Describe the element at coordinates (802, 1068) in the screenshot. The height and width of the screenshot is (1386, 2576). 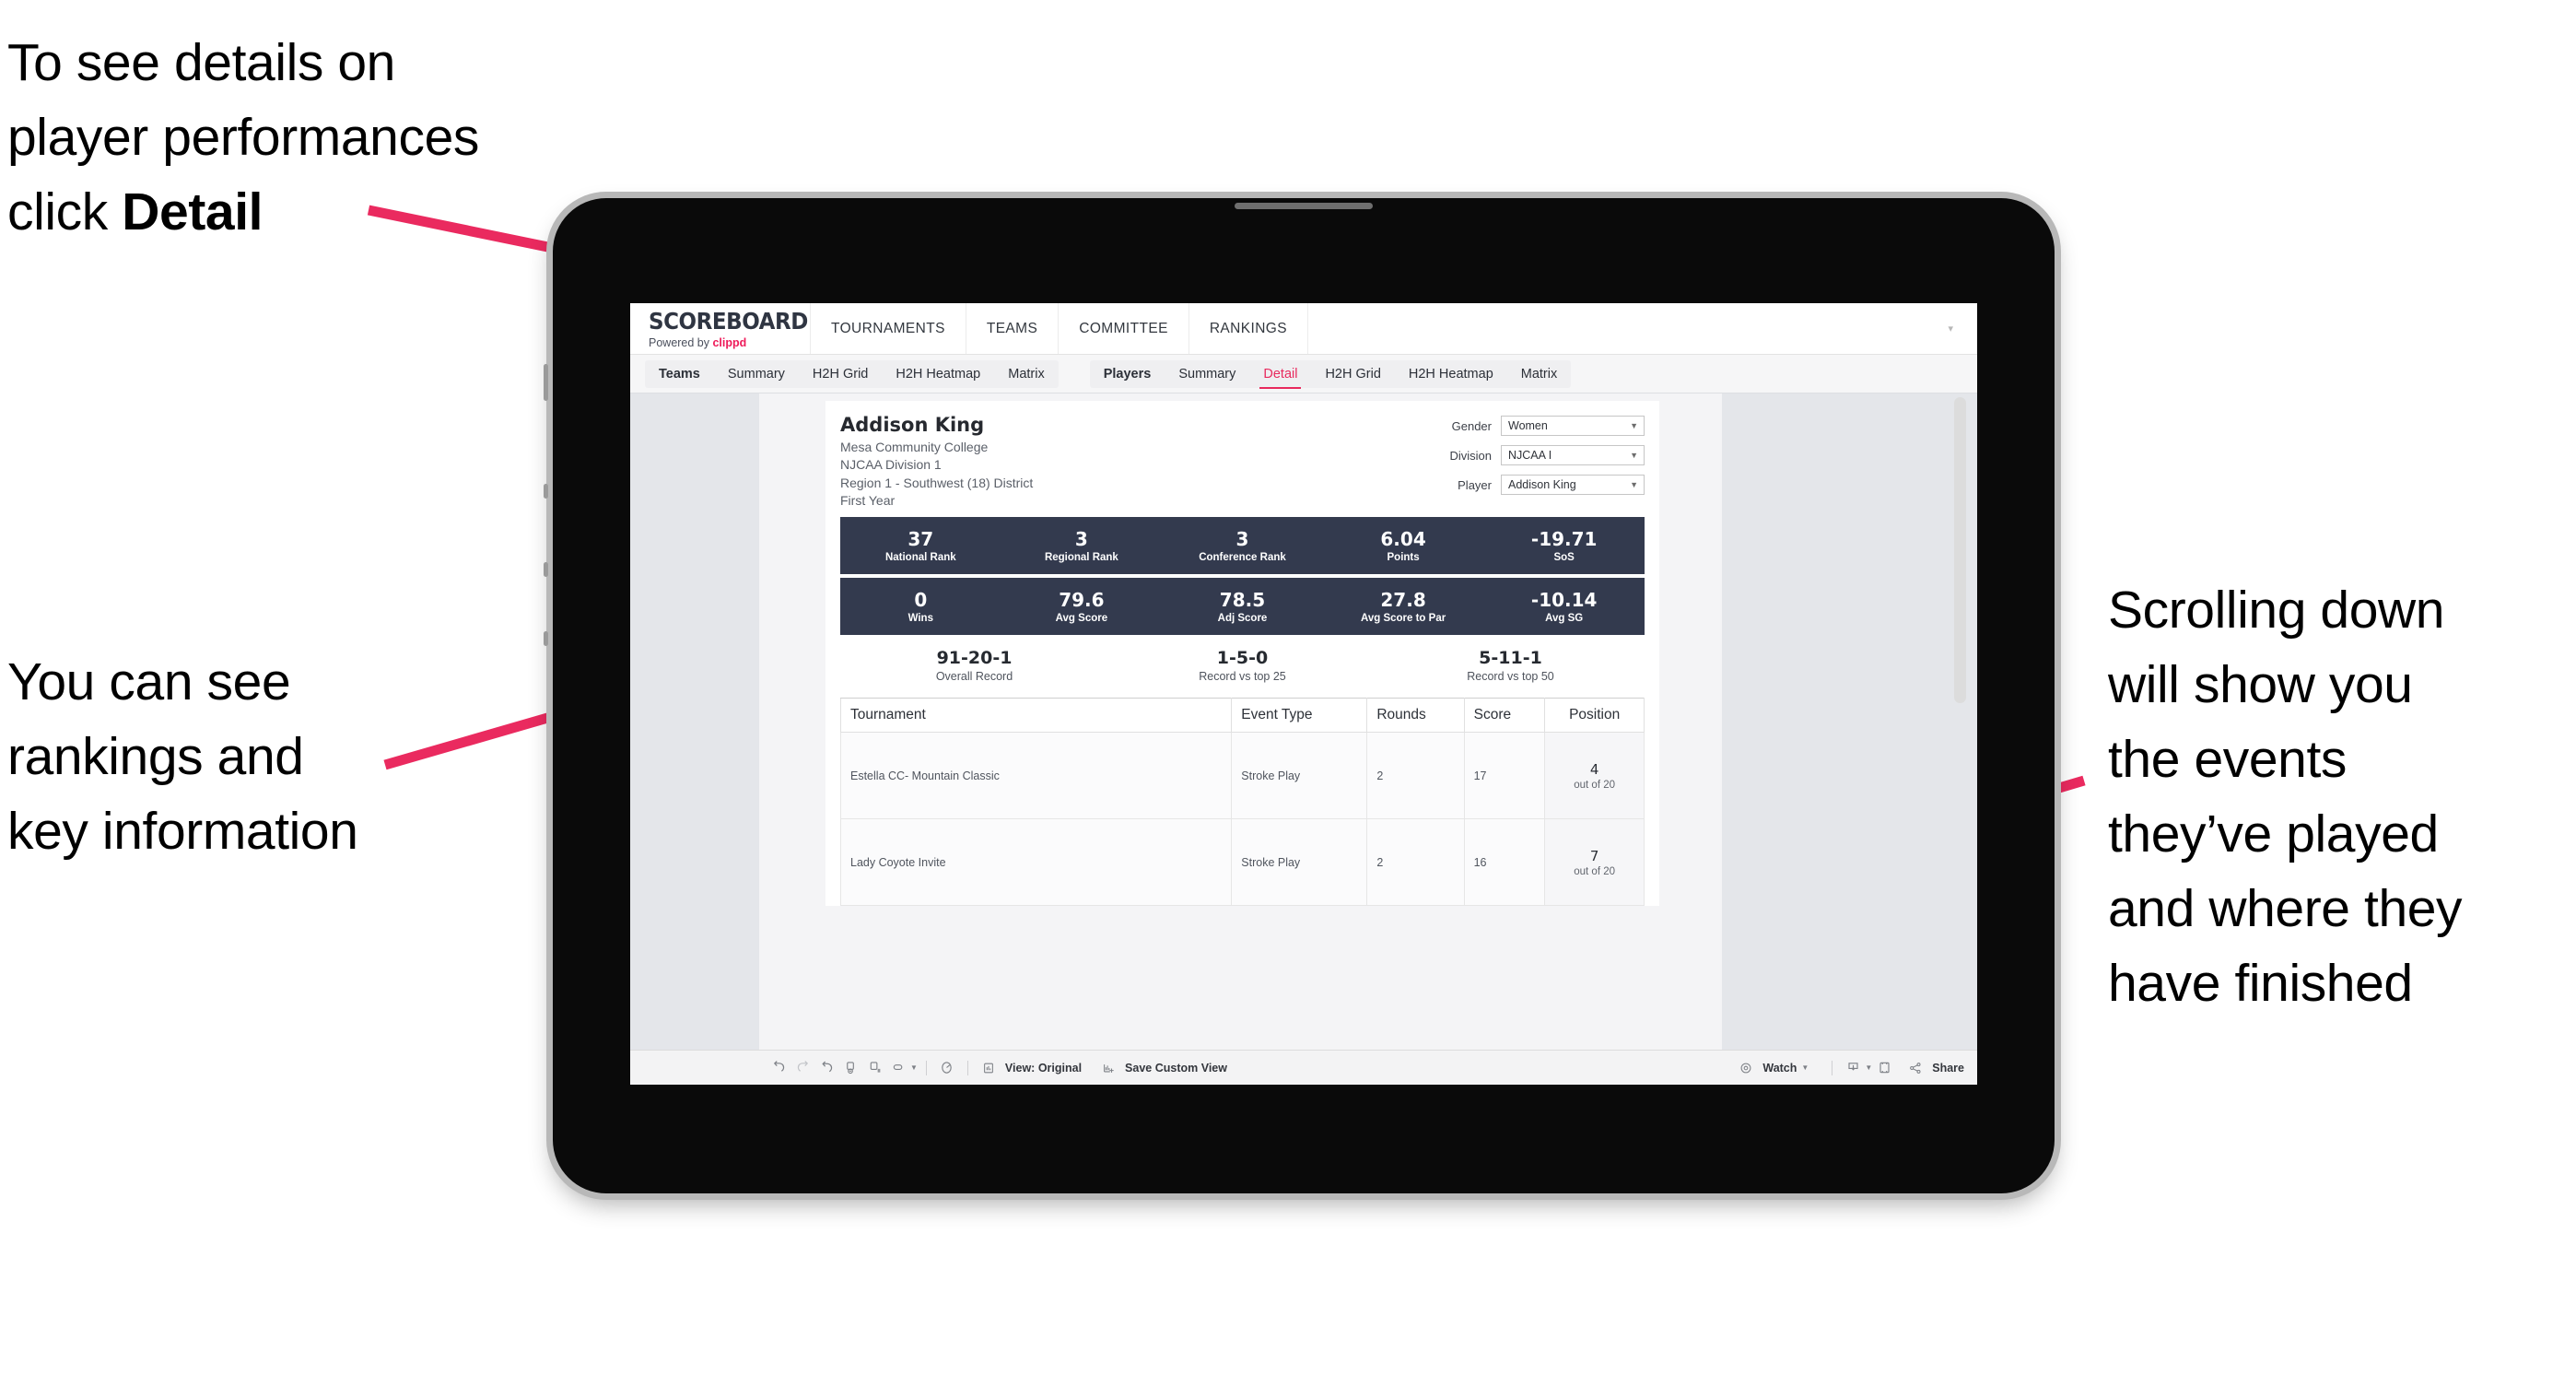
I see `redo-icon` at that location.